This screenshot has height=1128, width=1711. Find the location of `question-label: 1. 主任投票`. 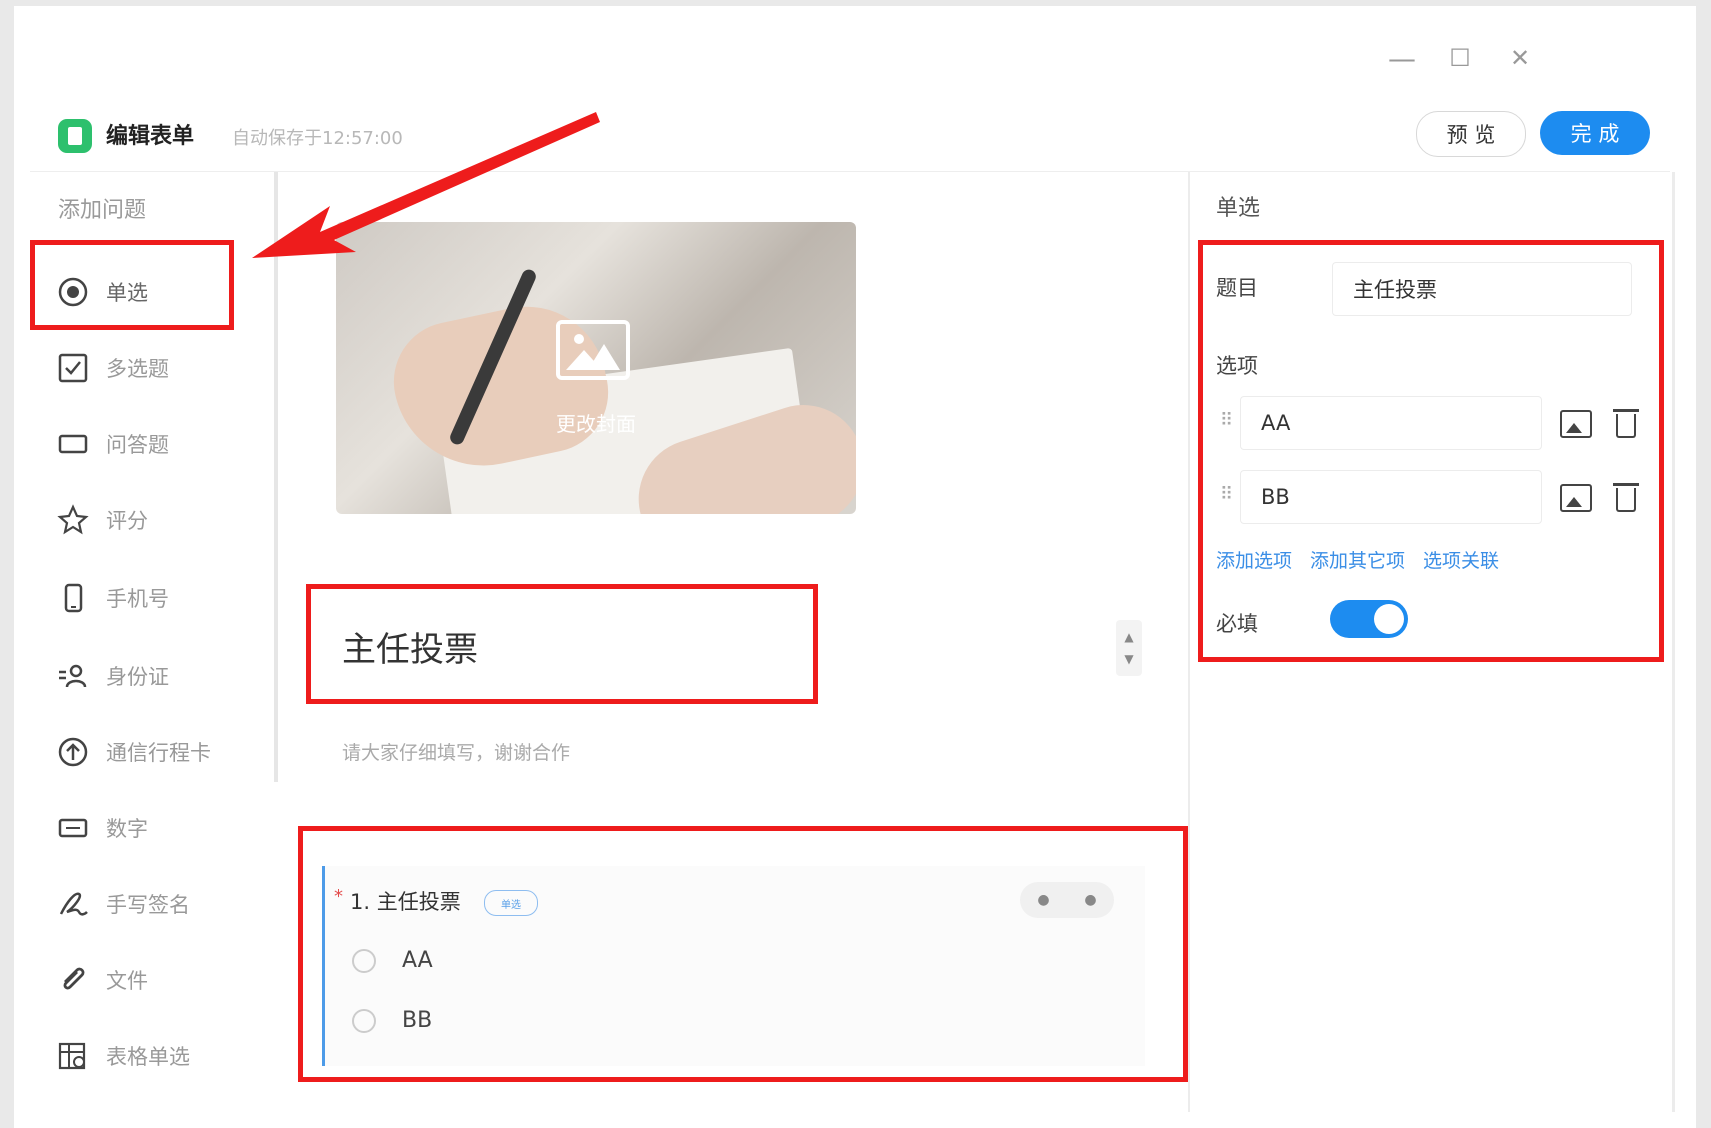

question-label: 1. 主任投票 is located at coordinates (405, 902).